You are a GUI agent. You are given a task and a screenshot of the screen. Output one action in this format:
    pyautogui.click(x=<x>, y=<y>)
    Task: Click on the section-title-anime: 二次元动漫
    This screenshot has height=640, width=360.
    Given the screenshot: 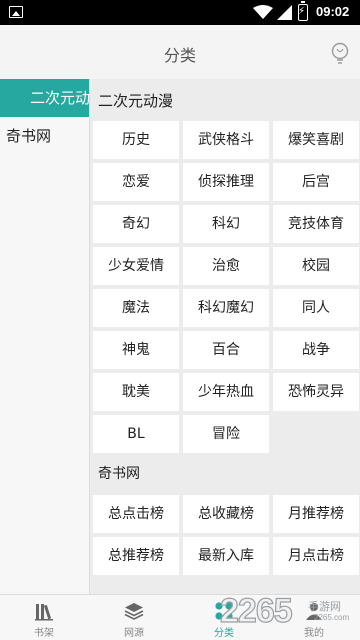 What is the action you would take?
    pyautogui.click(x=136, y=101)
    